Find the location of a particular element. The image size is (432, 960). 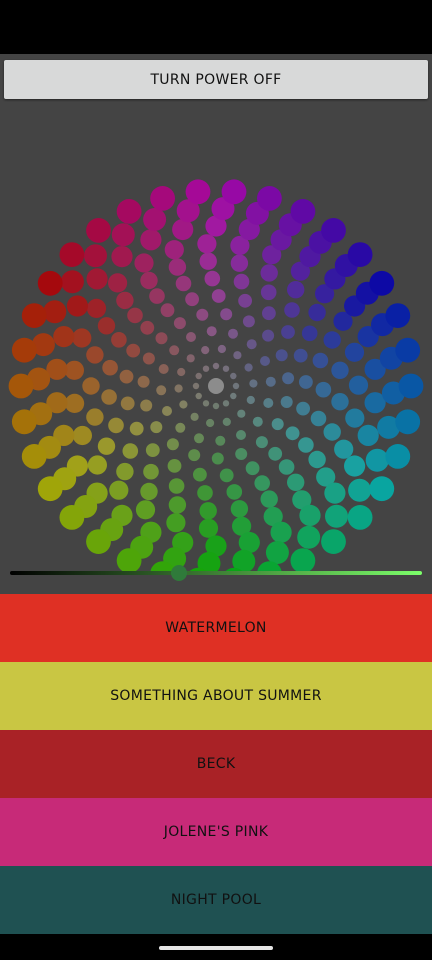

preset-night-pool-button: NIGHT POOL is located at coordinates (216, 900).